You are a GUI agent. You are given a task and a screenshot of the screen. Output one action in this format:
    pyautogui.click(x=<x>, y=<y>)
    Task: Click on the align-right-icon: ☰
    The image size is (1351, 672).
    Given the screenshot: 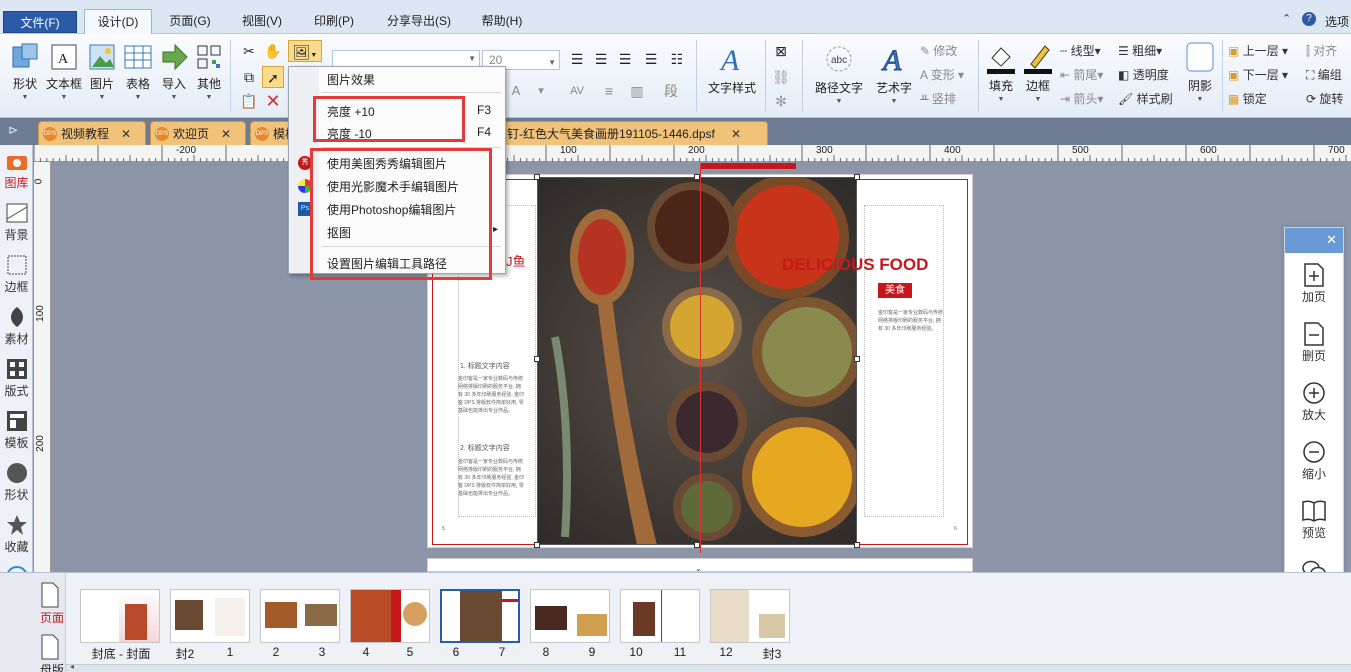 What is the action you would take?
    pyautogui.click(x=625, y=59)
    